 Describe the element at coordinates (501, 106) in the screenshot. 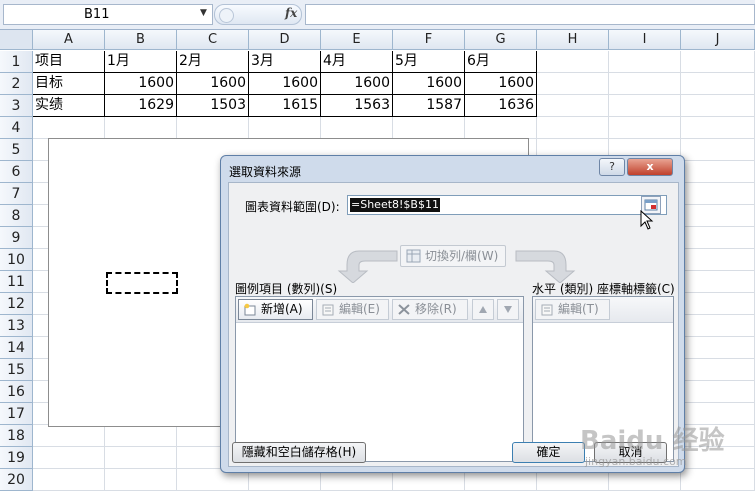

I see `table-cell: 1636` at that location.